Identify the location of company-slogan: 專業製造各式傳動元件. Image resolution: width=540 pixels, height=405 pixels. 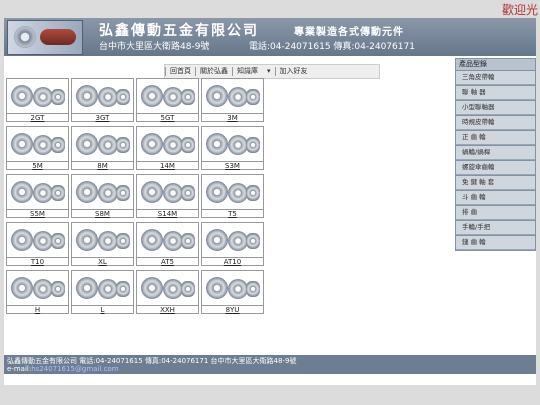
(349, 32).